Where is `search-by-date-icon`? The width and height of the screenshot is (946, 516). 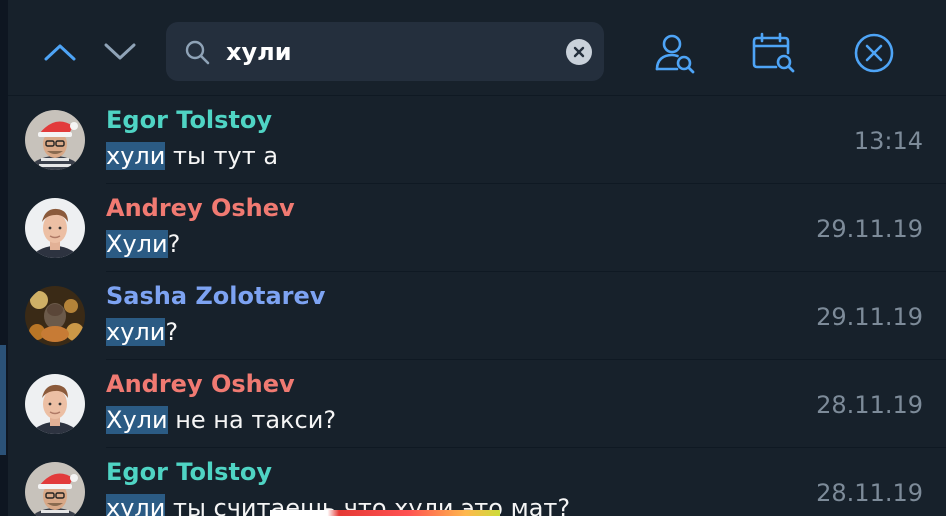
search-by-date-icon is located at coordinates (773, 52).